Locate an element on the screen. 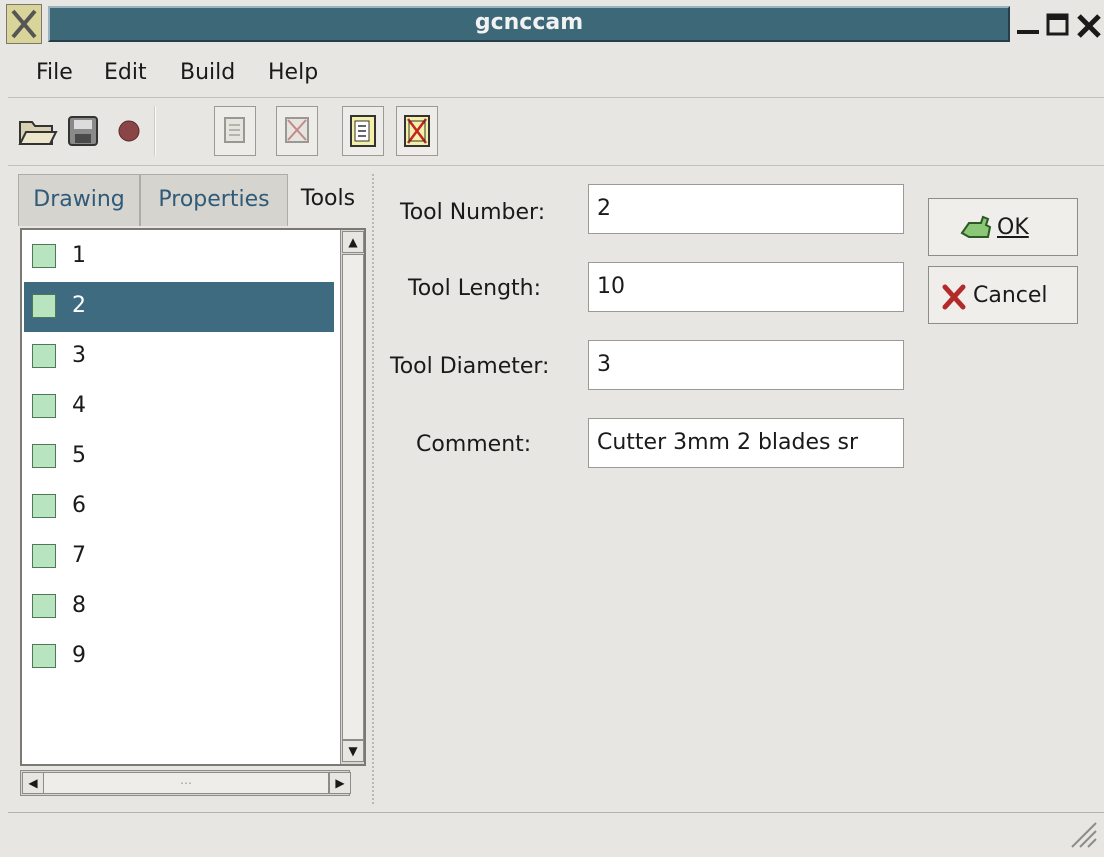 This screenshot has width=1104, height=857. tab-properties: Properties is located at coordinates (214, 200).